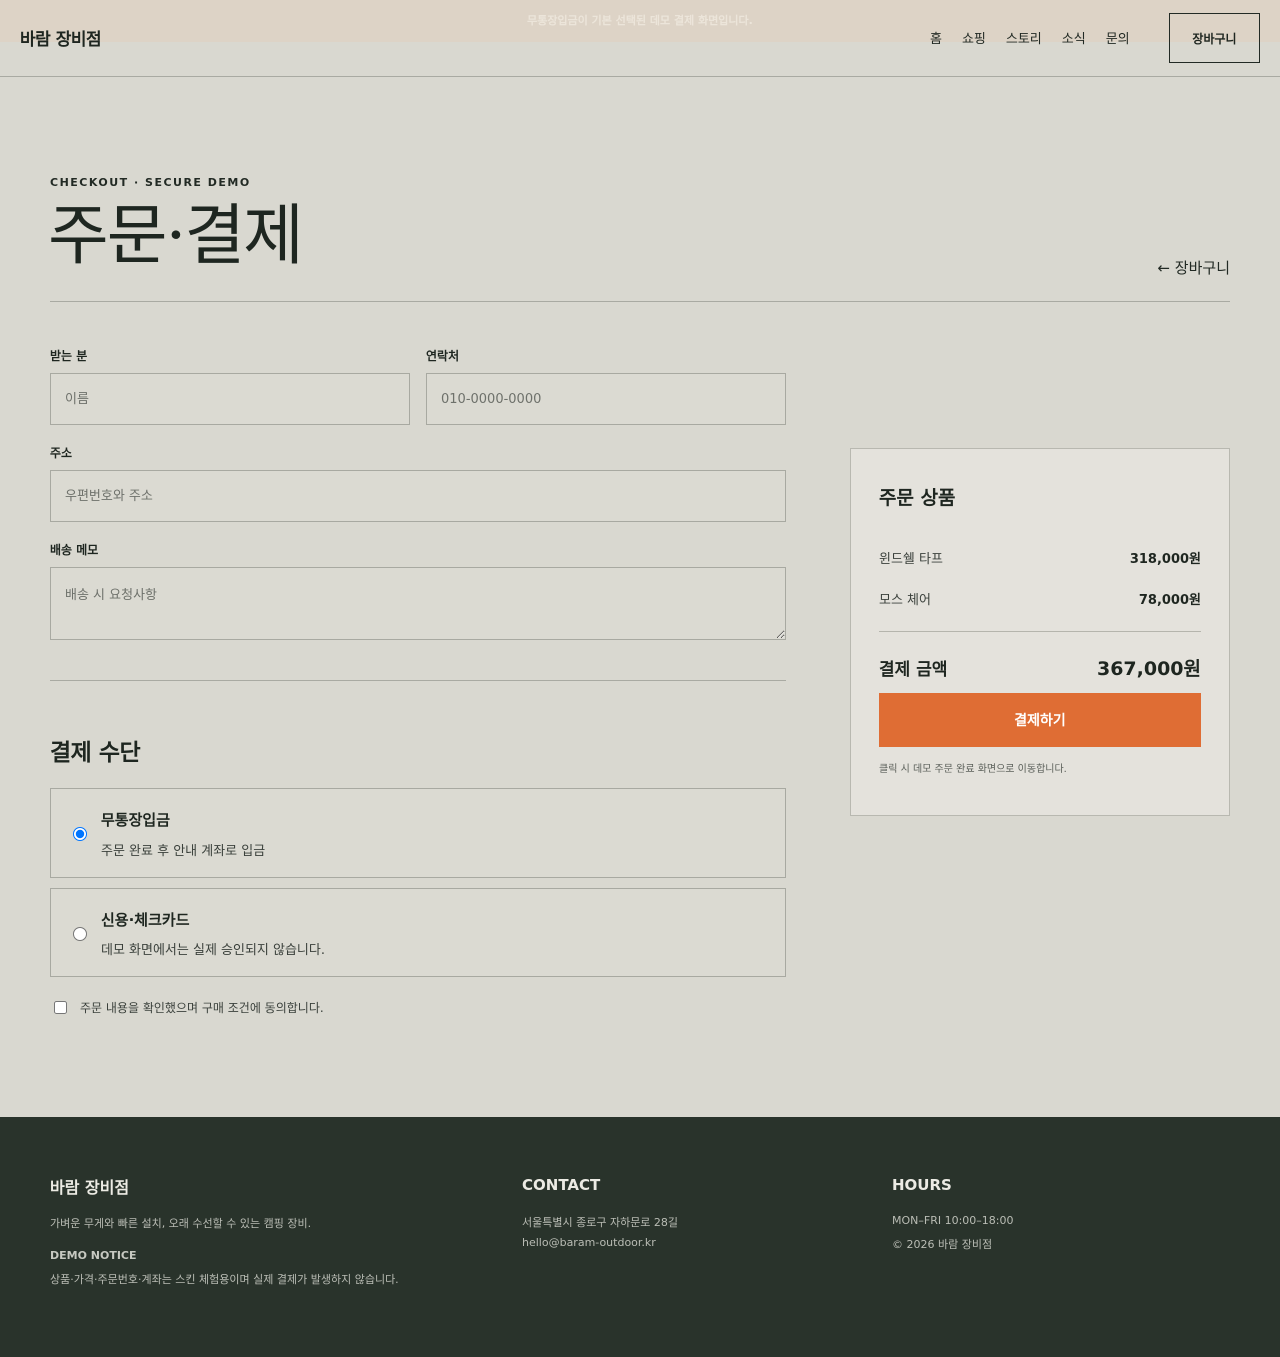  I want to click on footer-brand: 바람 장비점, so click(90, 1187).